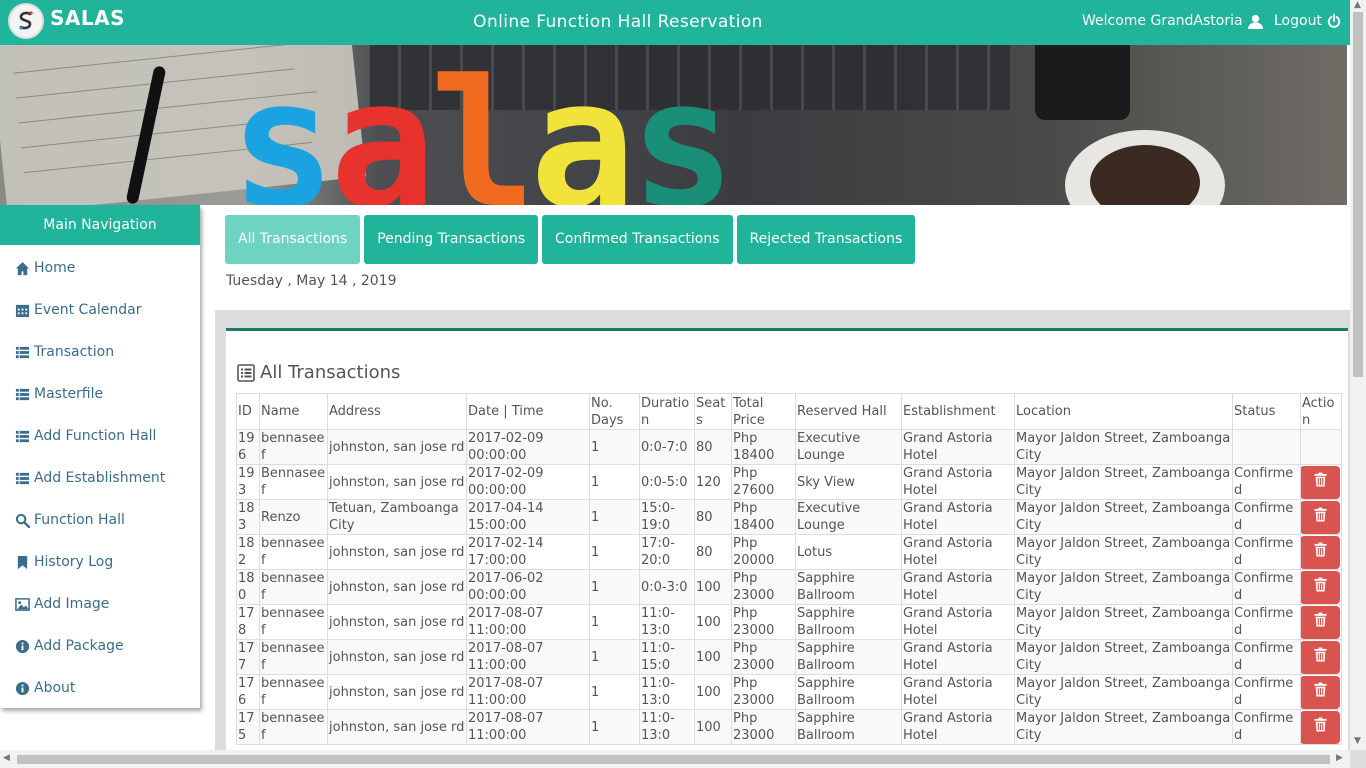 The width and height of the screenshot is (1366, 768). What do you see at coordinates (311, 281) in the screenshot?
I see `current-date: Tuesday , May 14 , 2019` at bounding box center [311, 281].